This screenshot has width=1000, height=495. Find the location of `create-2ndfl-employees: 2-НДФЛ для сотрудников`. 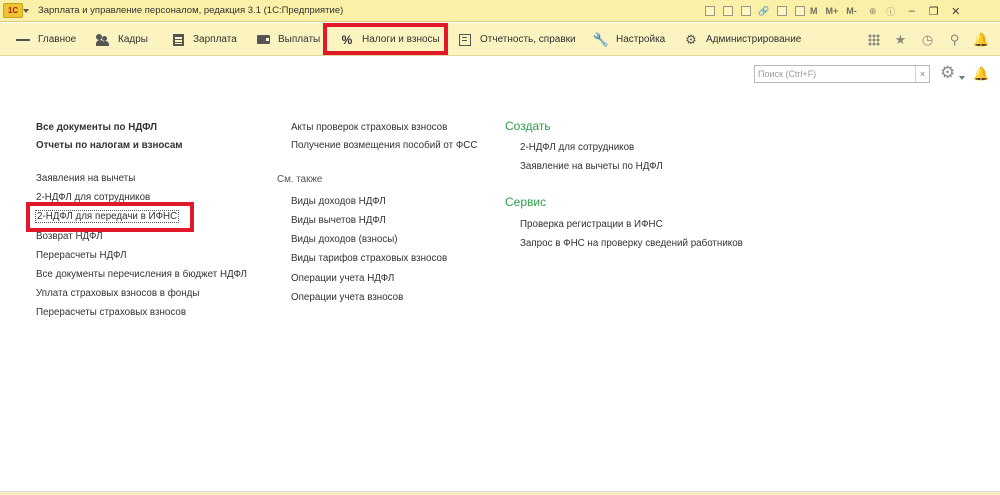

create-2ndfl-employees: 2-НДФЛ для сотрудников is located at coordinates (577, 147).